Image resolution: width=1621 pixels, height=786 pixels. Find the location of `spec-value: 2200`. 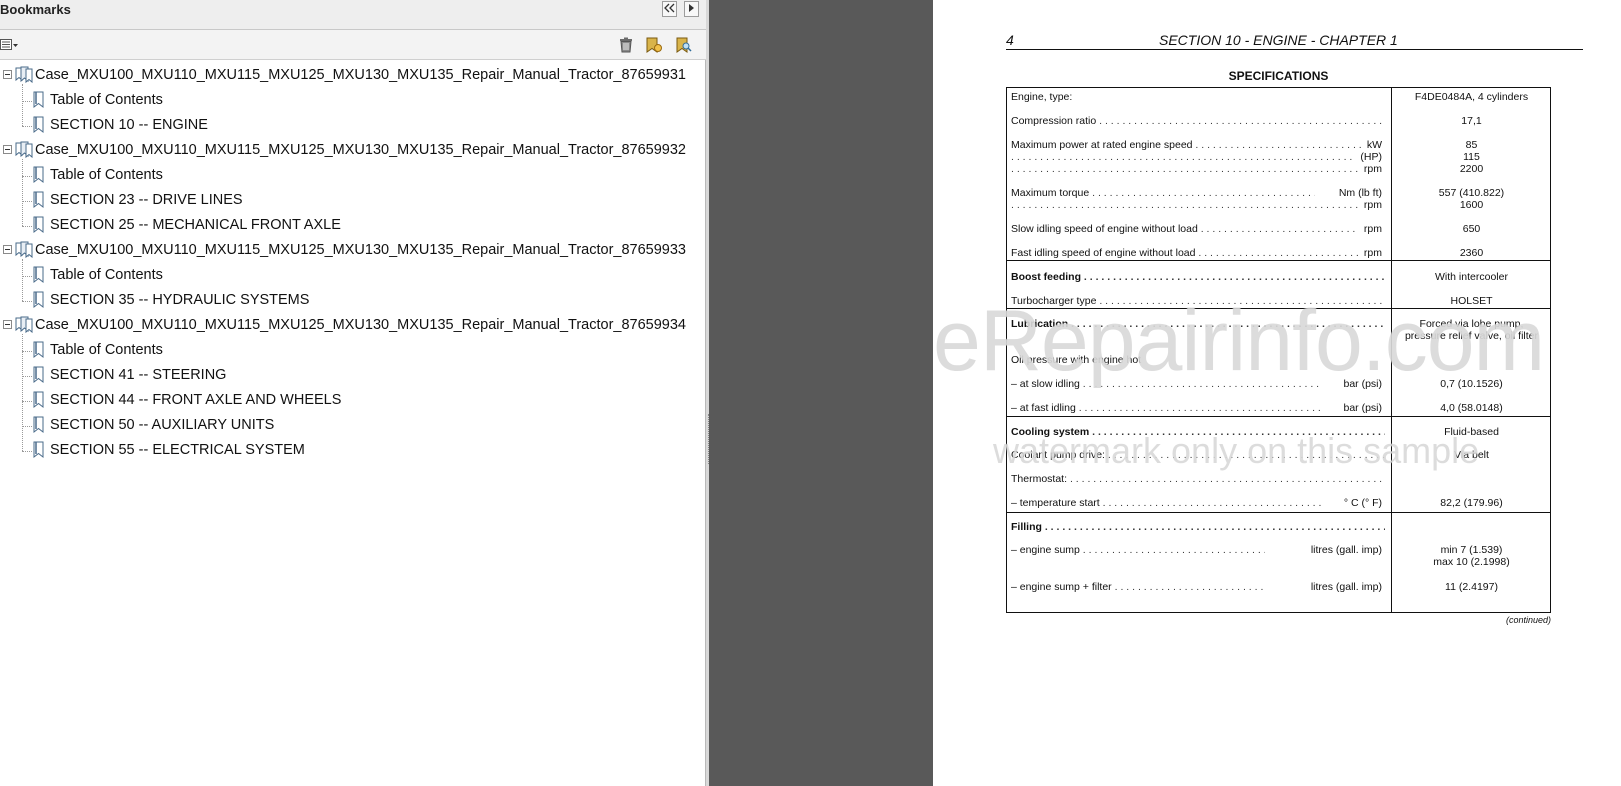

spec-value: 2200 is located at coordinates (1471, 169).